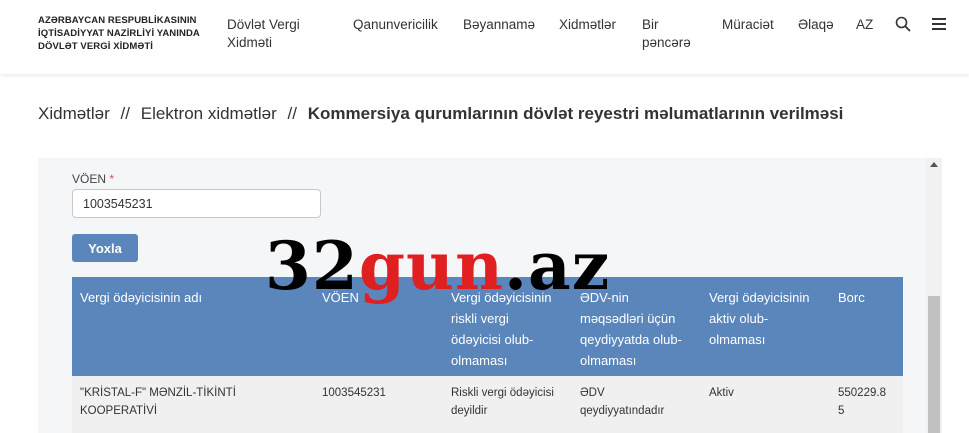  I want to click on nav-bir-pencere: Bir pəncərə, so click(666, 34).